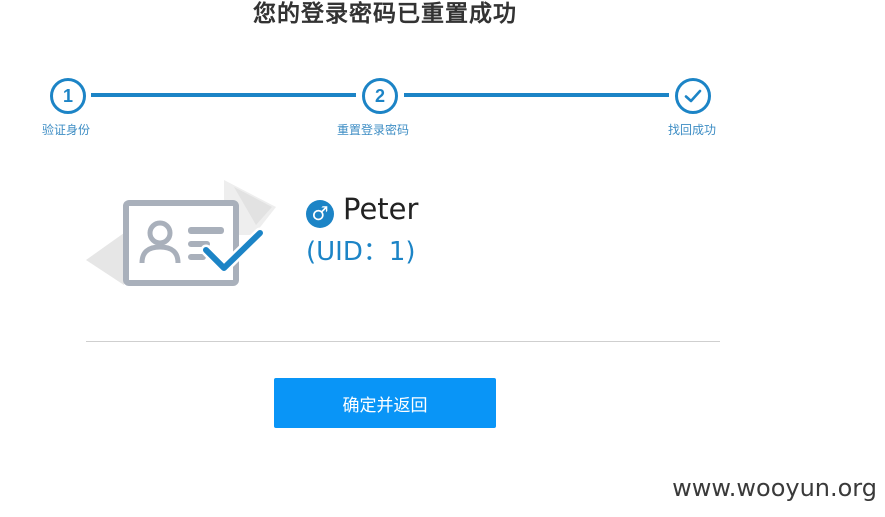 The width and height of the screenshot is (885, 517). Describe the element at coordinates (373, 130) in the screenshot. I see `step-2-label: 重置登录密码` at that location.